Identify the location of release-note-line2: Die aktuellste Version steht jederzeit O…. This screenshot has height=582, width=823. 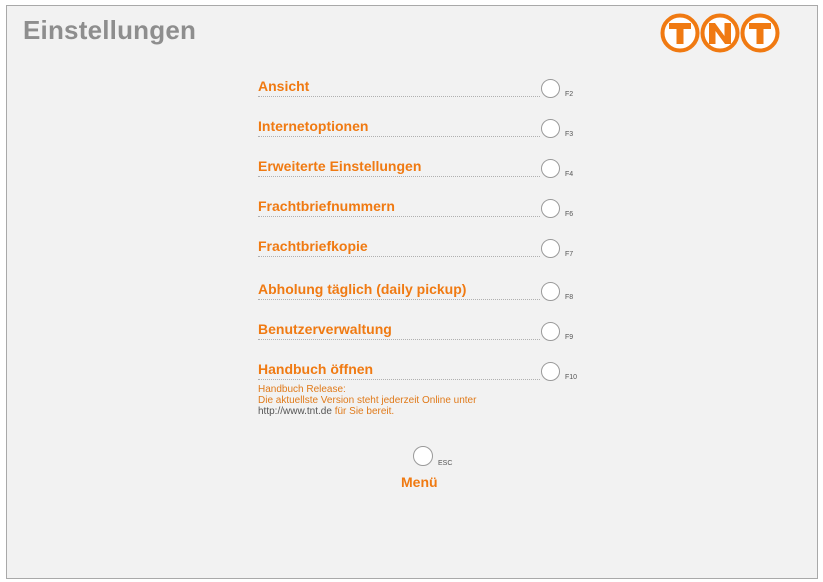
(367, 400).